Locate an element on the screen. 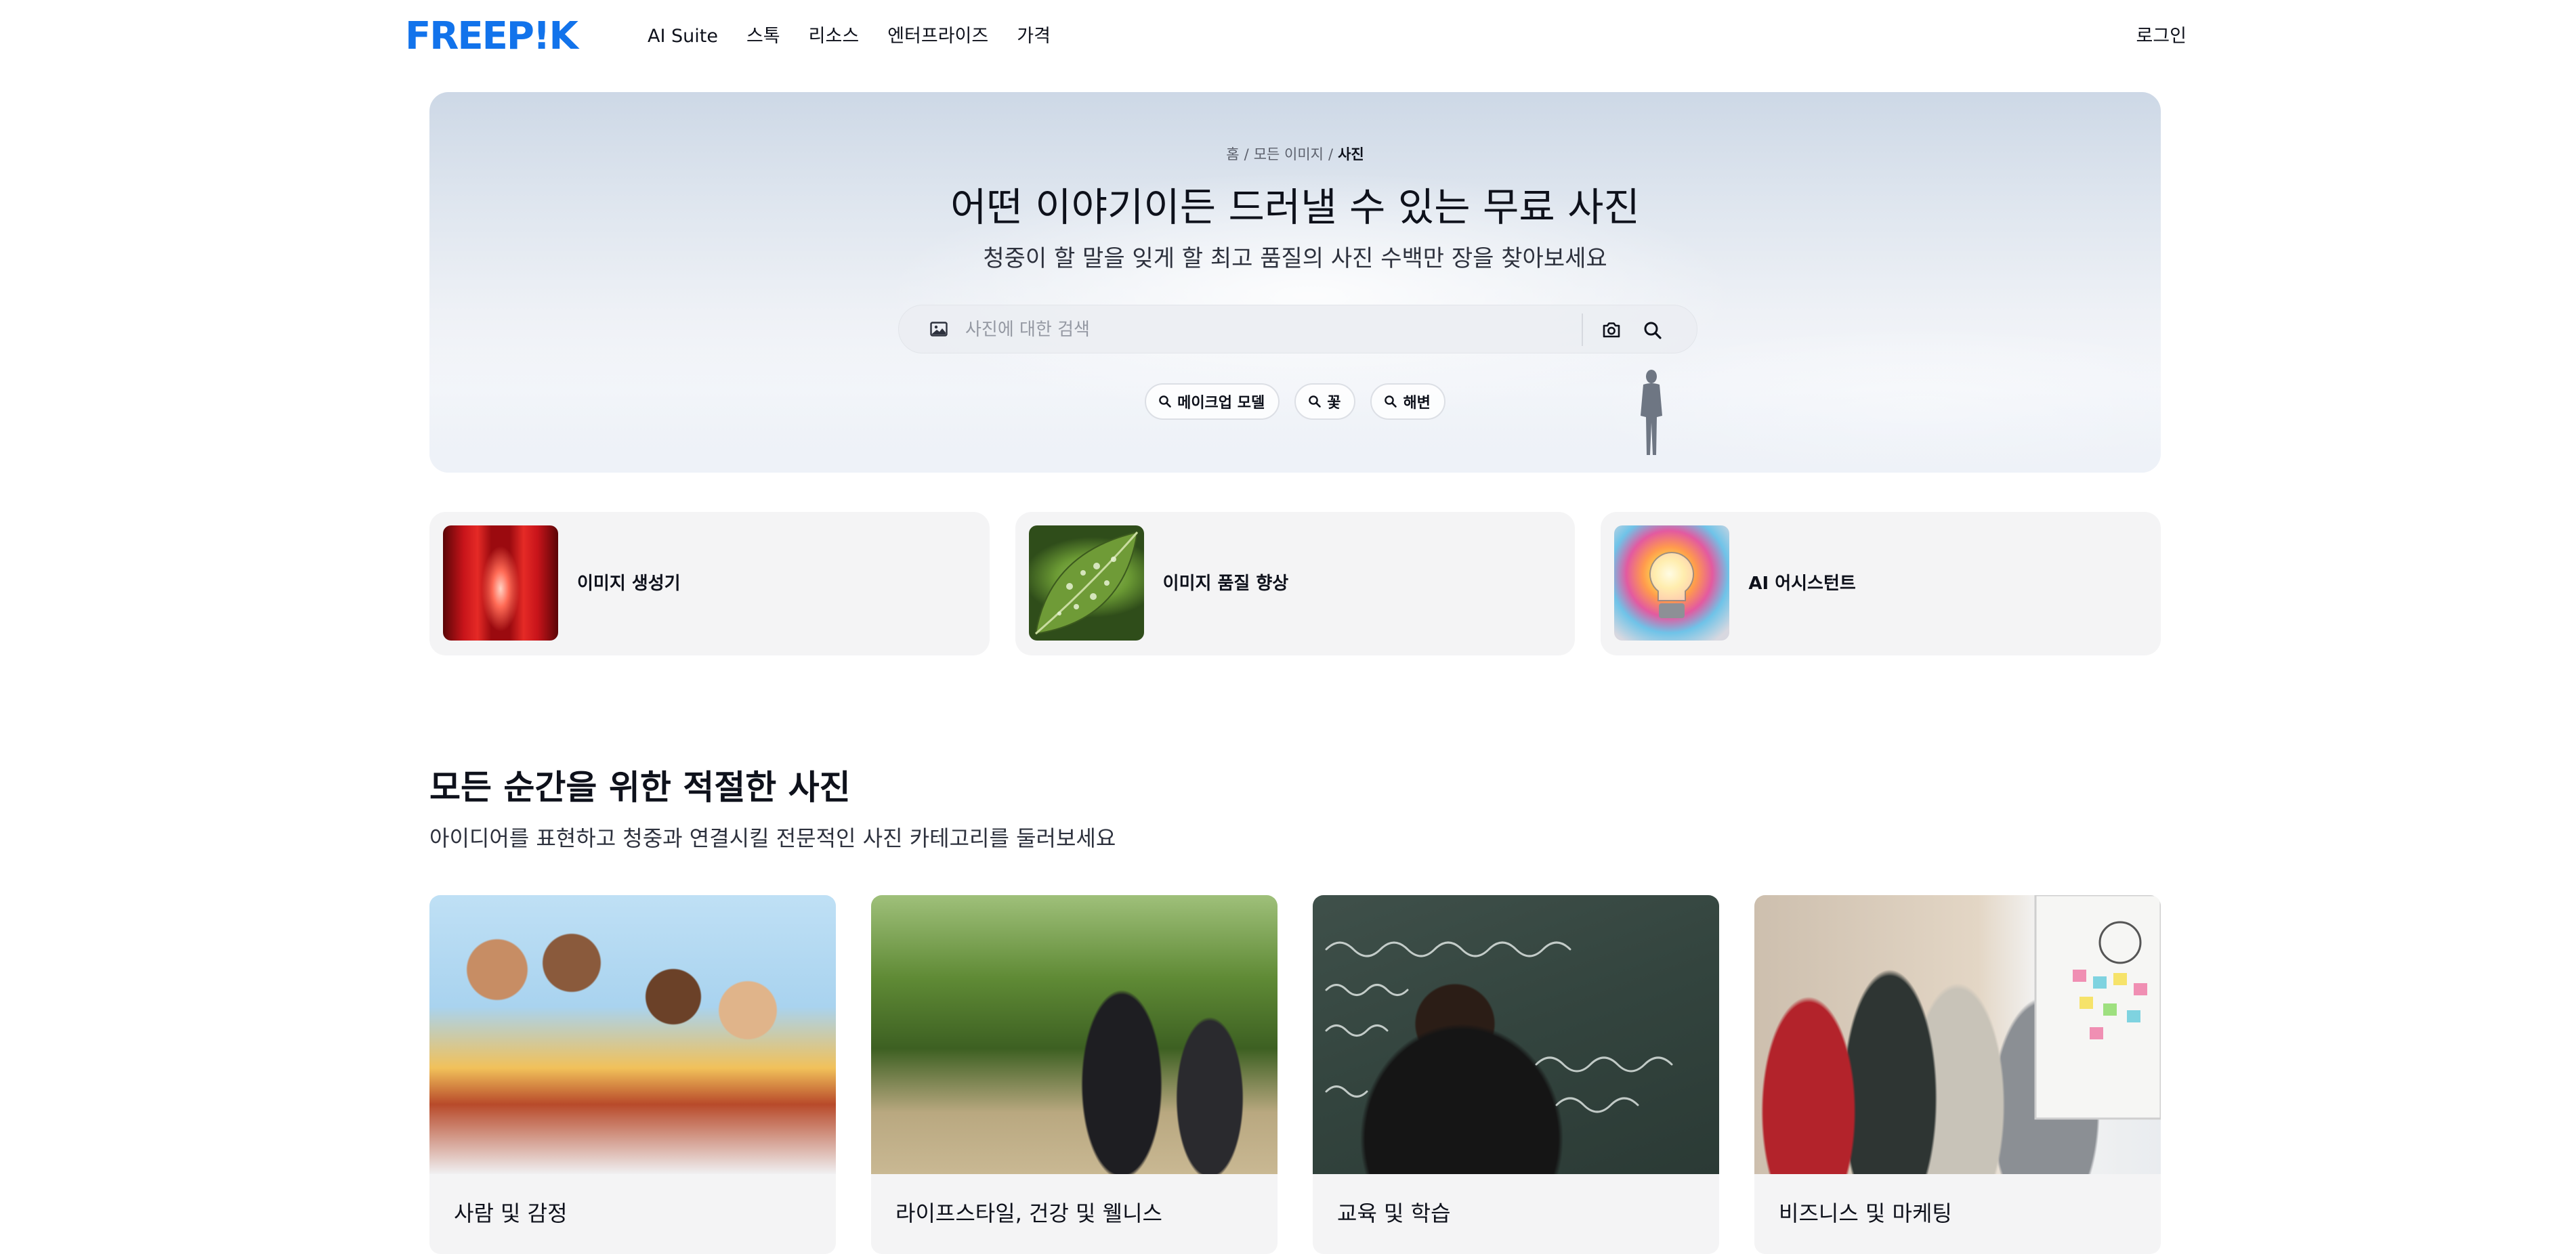  chip-flower: 꽃 is located at coordinates (1325, 402).